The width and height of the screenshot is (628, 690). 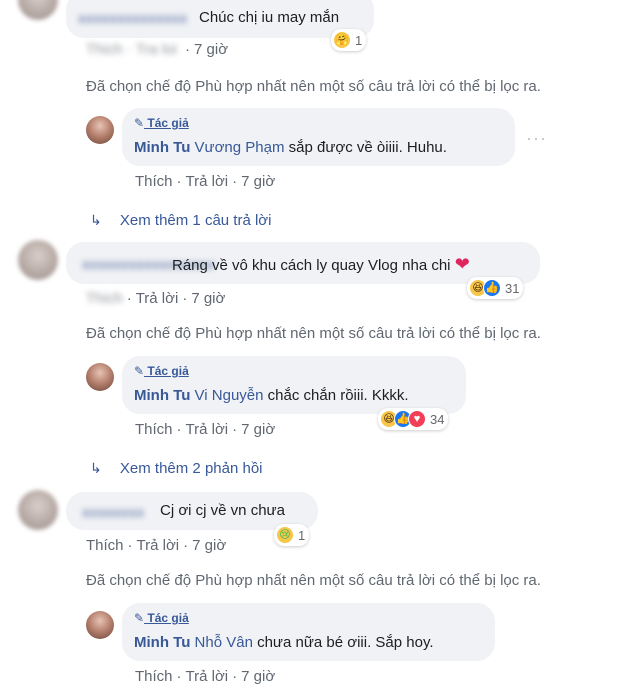 I want to click on reaction-summary: 😆 👍 31, so click(x=495, y=288).